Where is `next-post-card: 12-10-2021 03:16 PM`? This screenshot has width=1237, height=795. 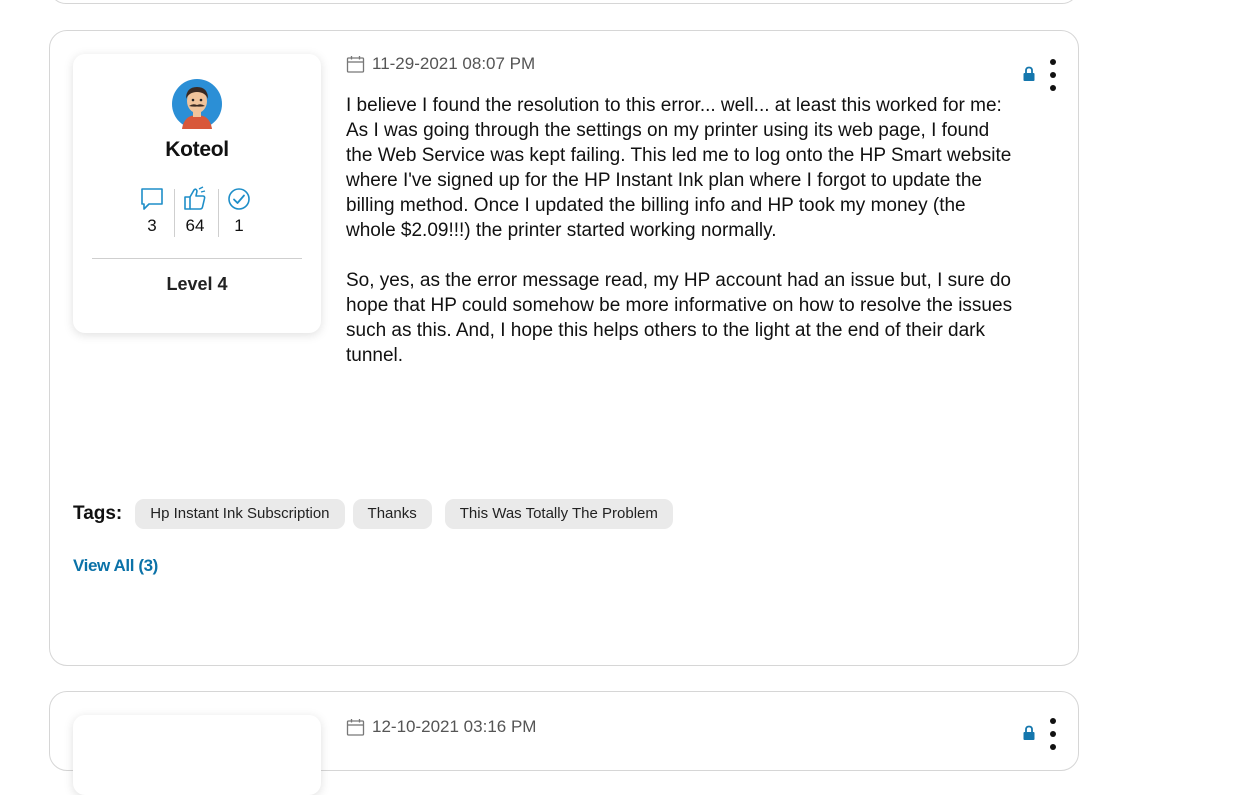
next-post-card: 12-10-2021 03:16 PM is located at coordinates (564, 743).